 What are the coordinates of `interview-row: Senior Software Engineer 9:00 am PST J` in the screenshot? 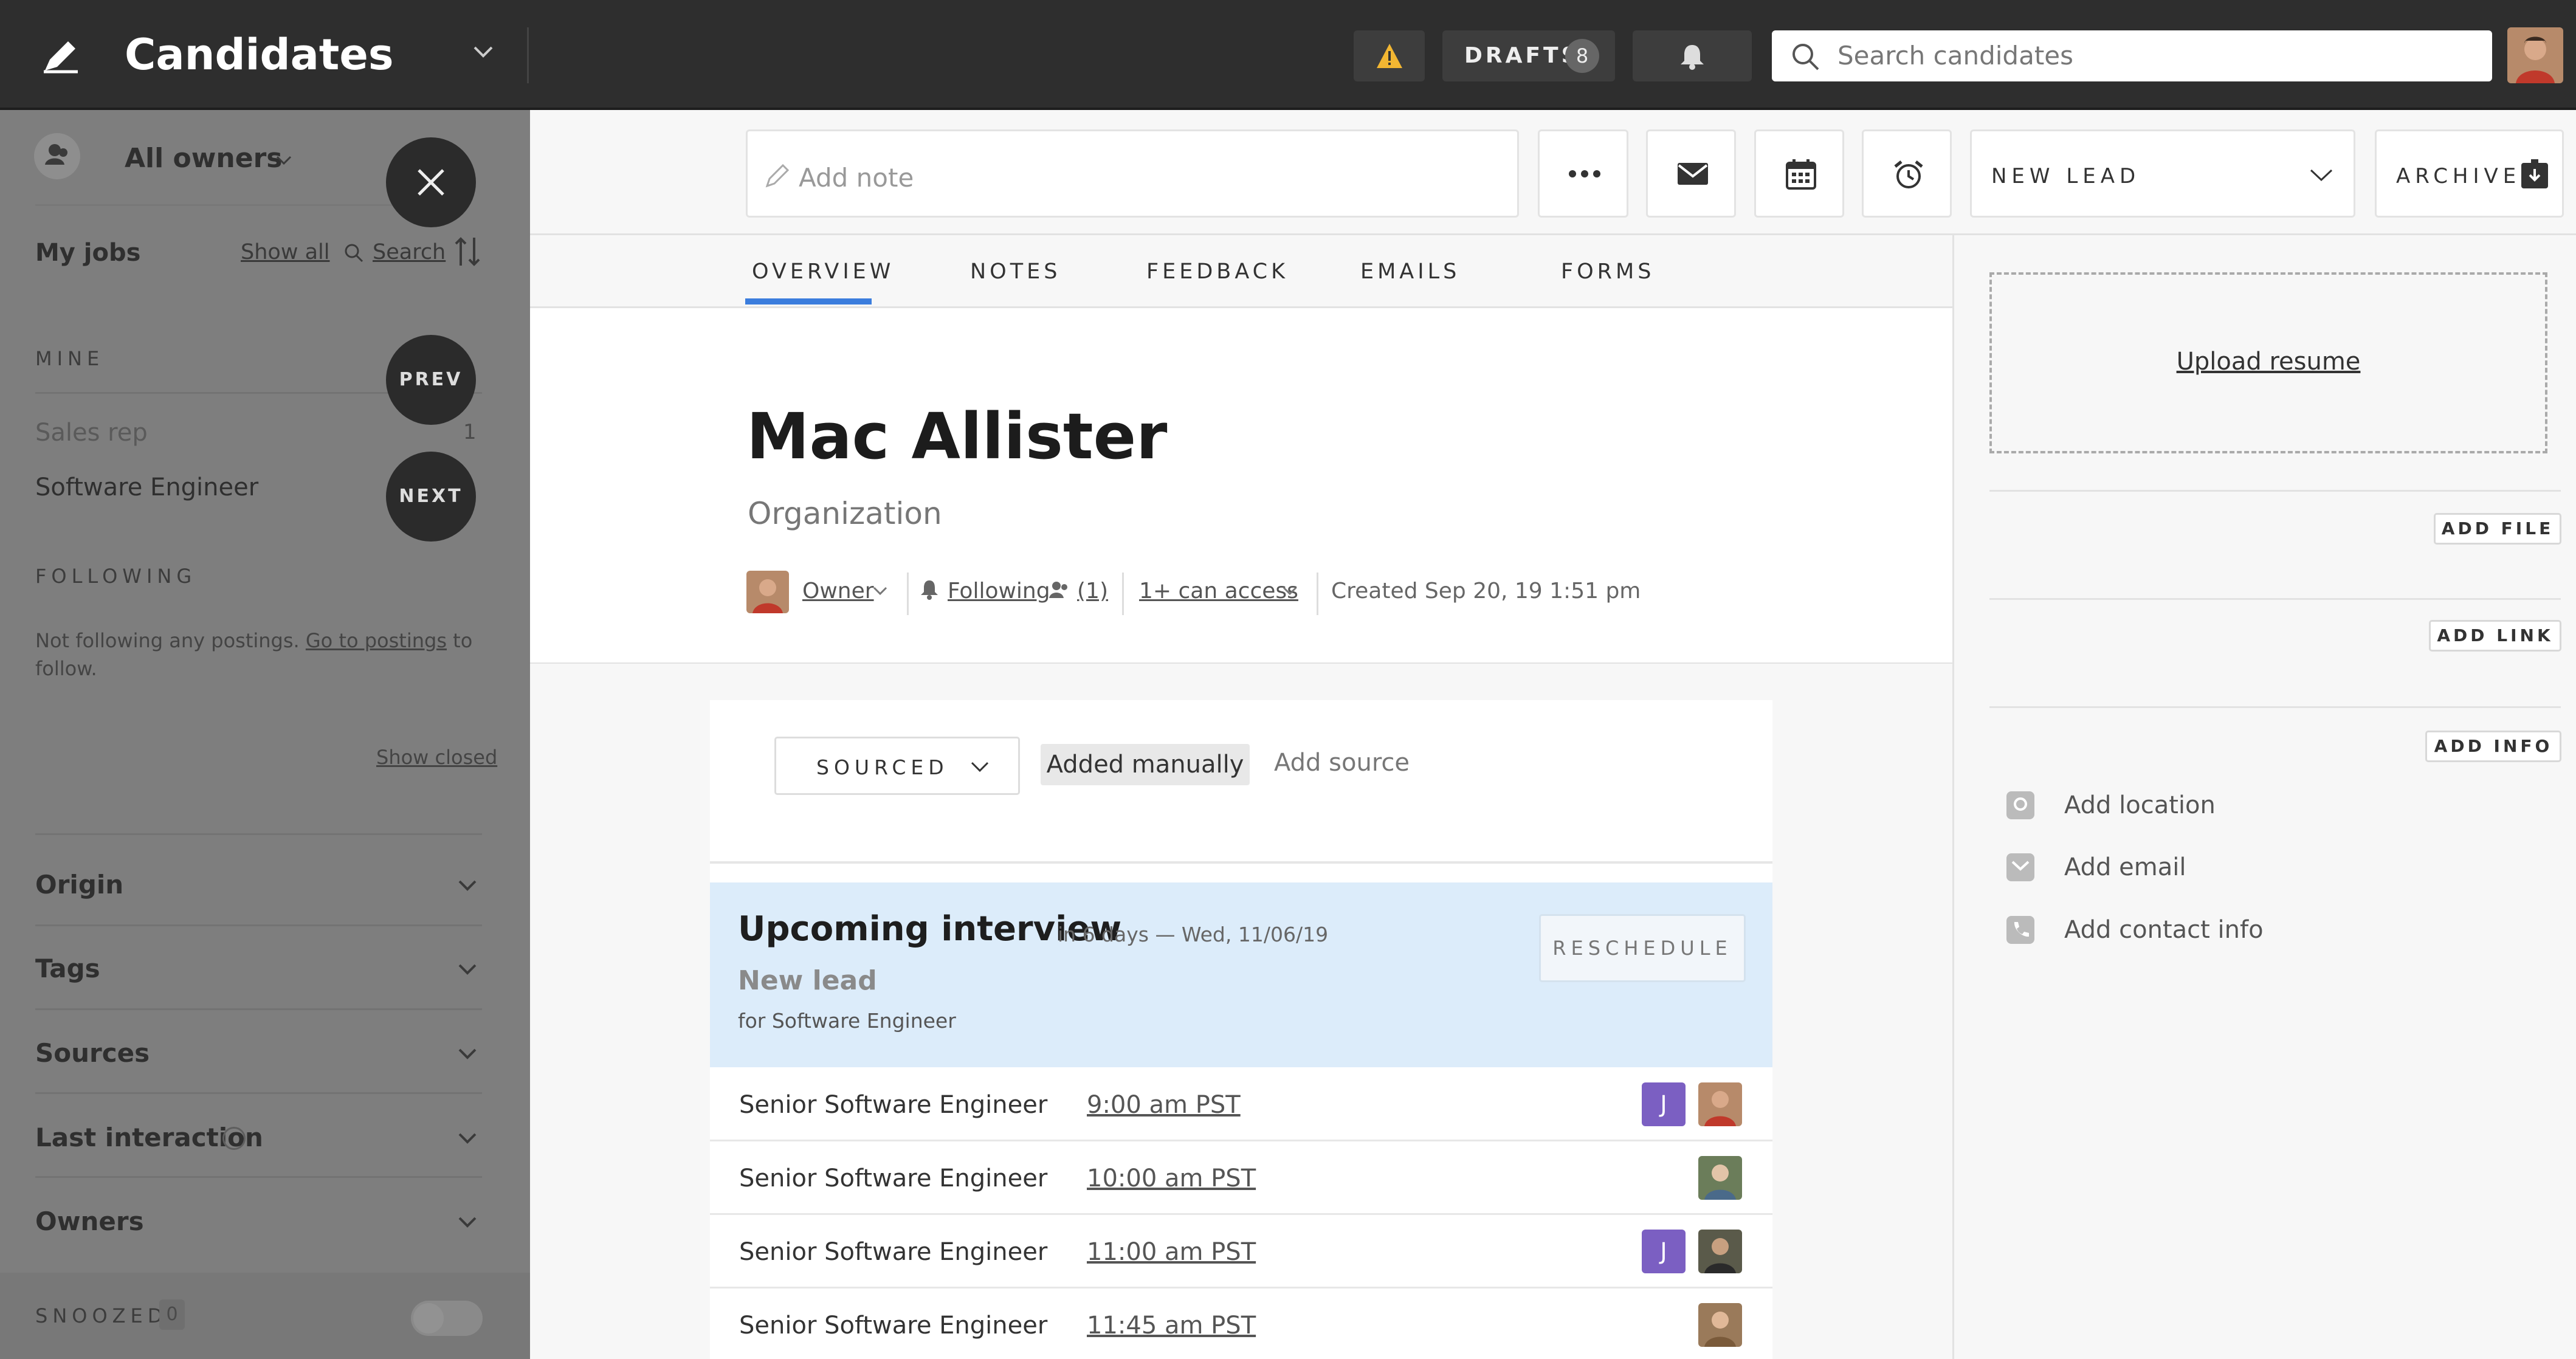 It's located at (1241, 1104).